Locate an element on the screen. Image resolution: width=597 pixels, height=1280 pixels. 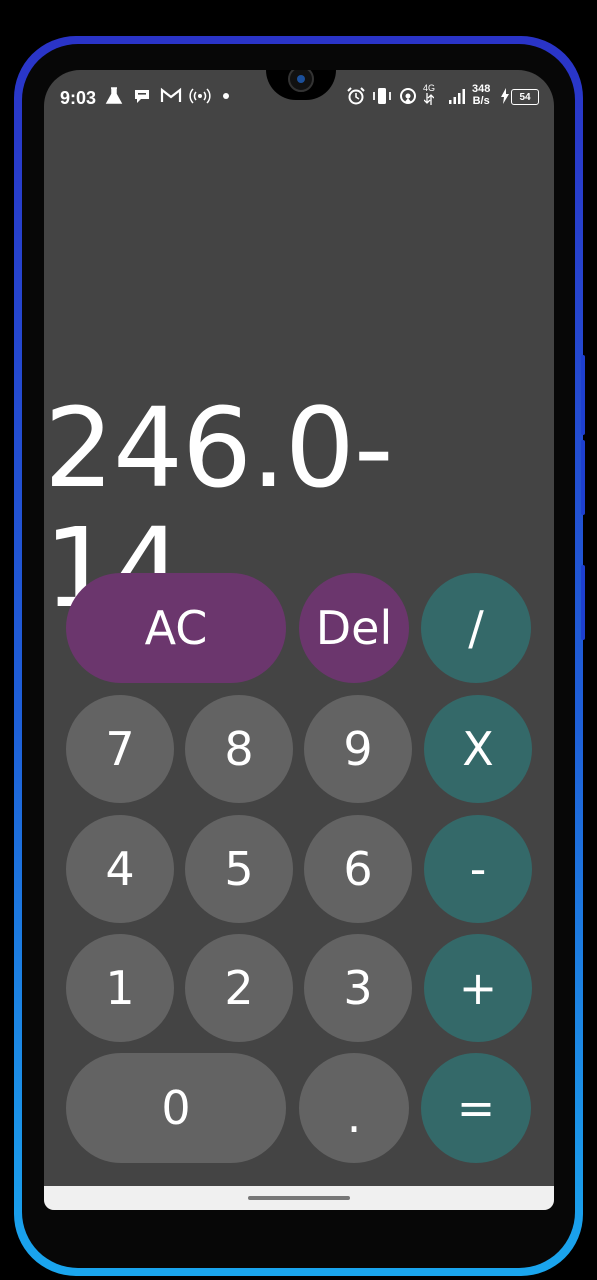
net-speed: 348 B/s is located at coordinates (481, 95).